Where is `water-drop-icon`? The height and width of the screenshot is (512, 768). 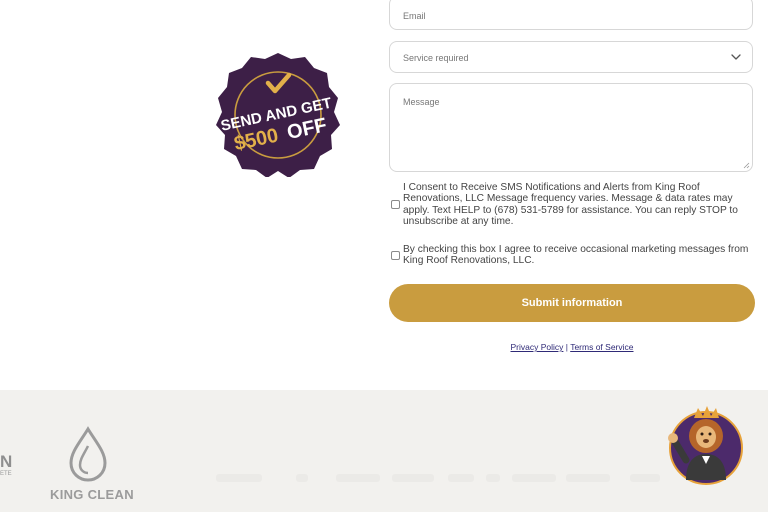
water-drop-icon is located at coordinates (88, 454).